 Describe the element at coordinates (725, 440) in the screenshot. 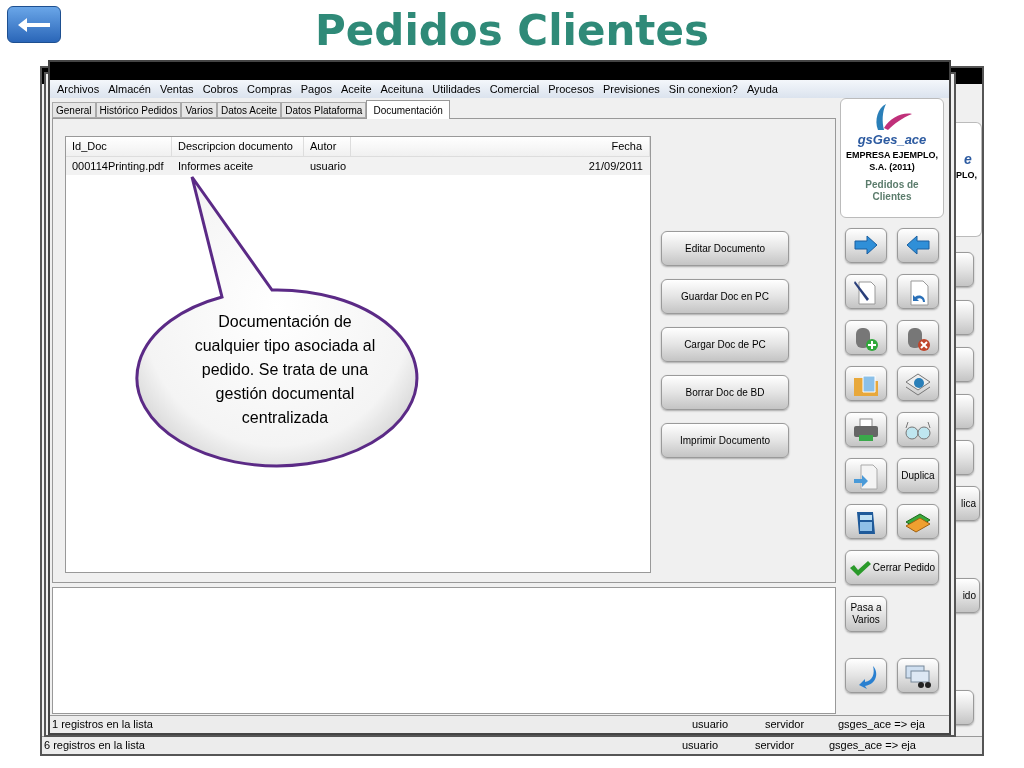

I see `action-button: Imprimir Documento` at that location.